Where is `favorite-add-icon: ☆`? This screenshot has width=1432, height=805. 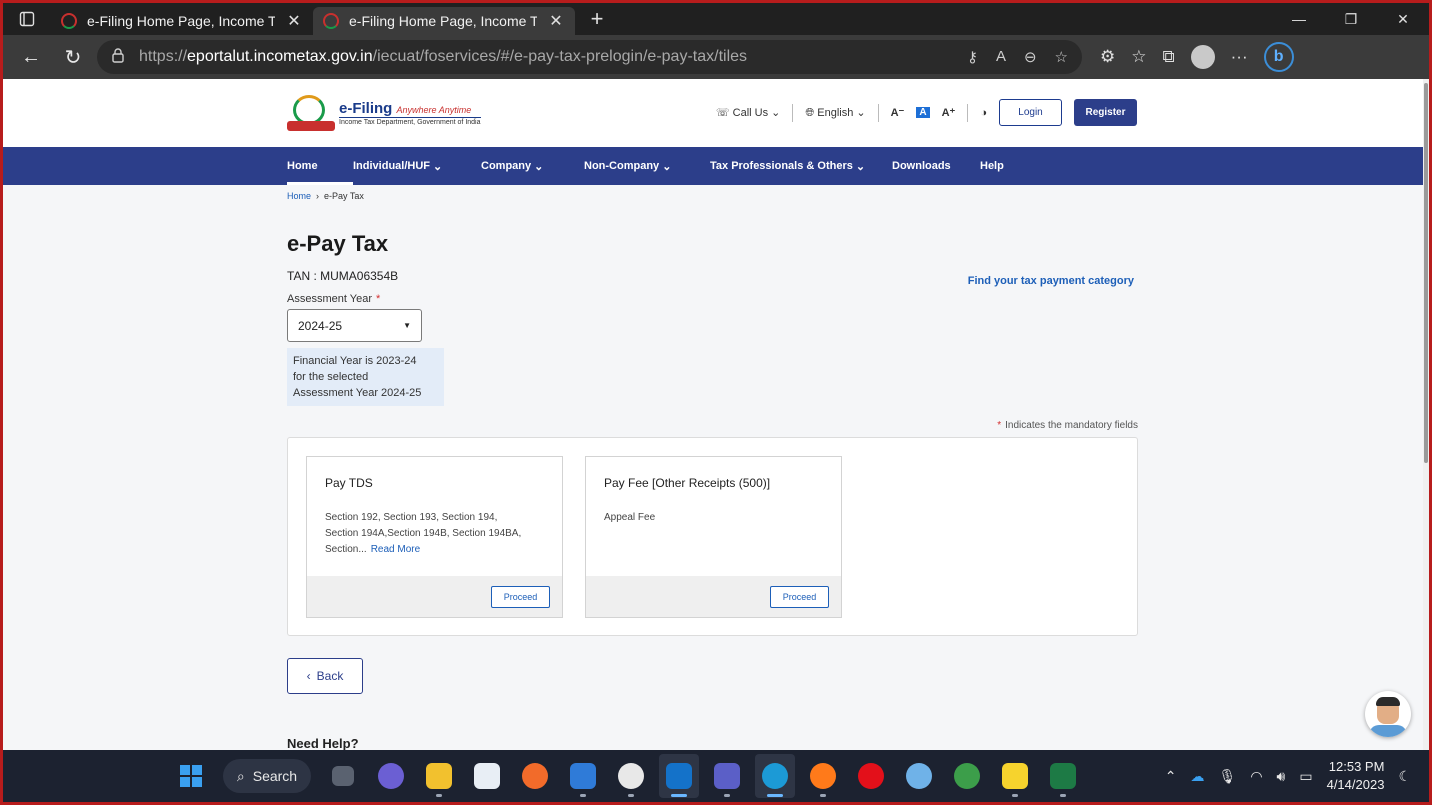
favorite-add-icon: ☆ is located at coordinates (1061, 57).